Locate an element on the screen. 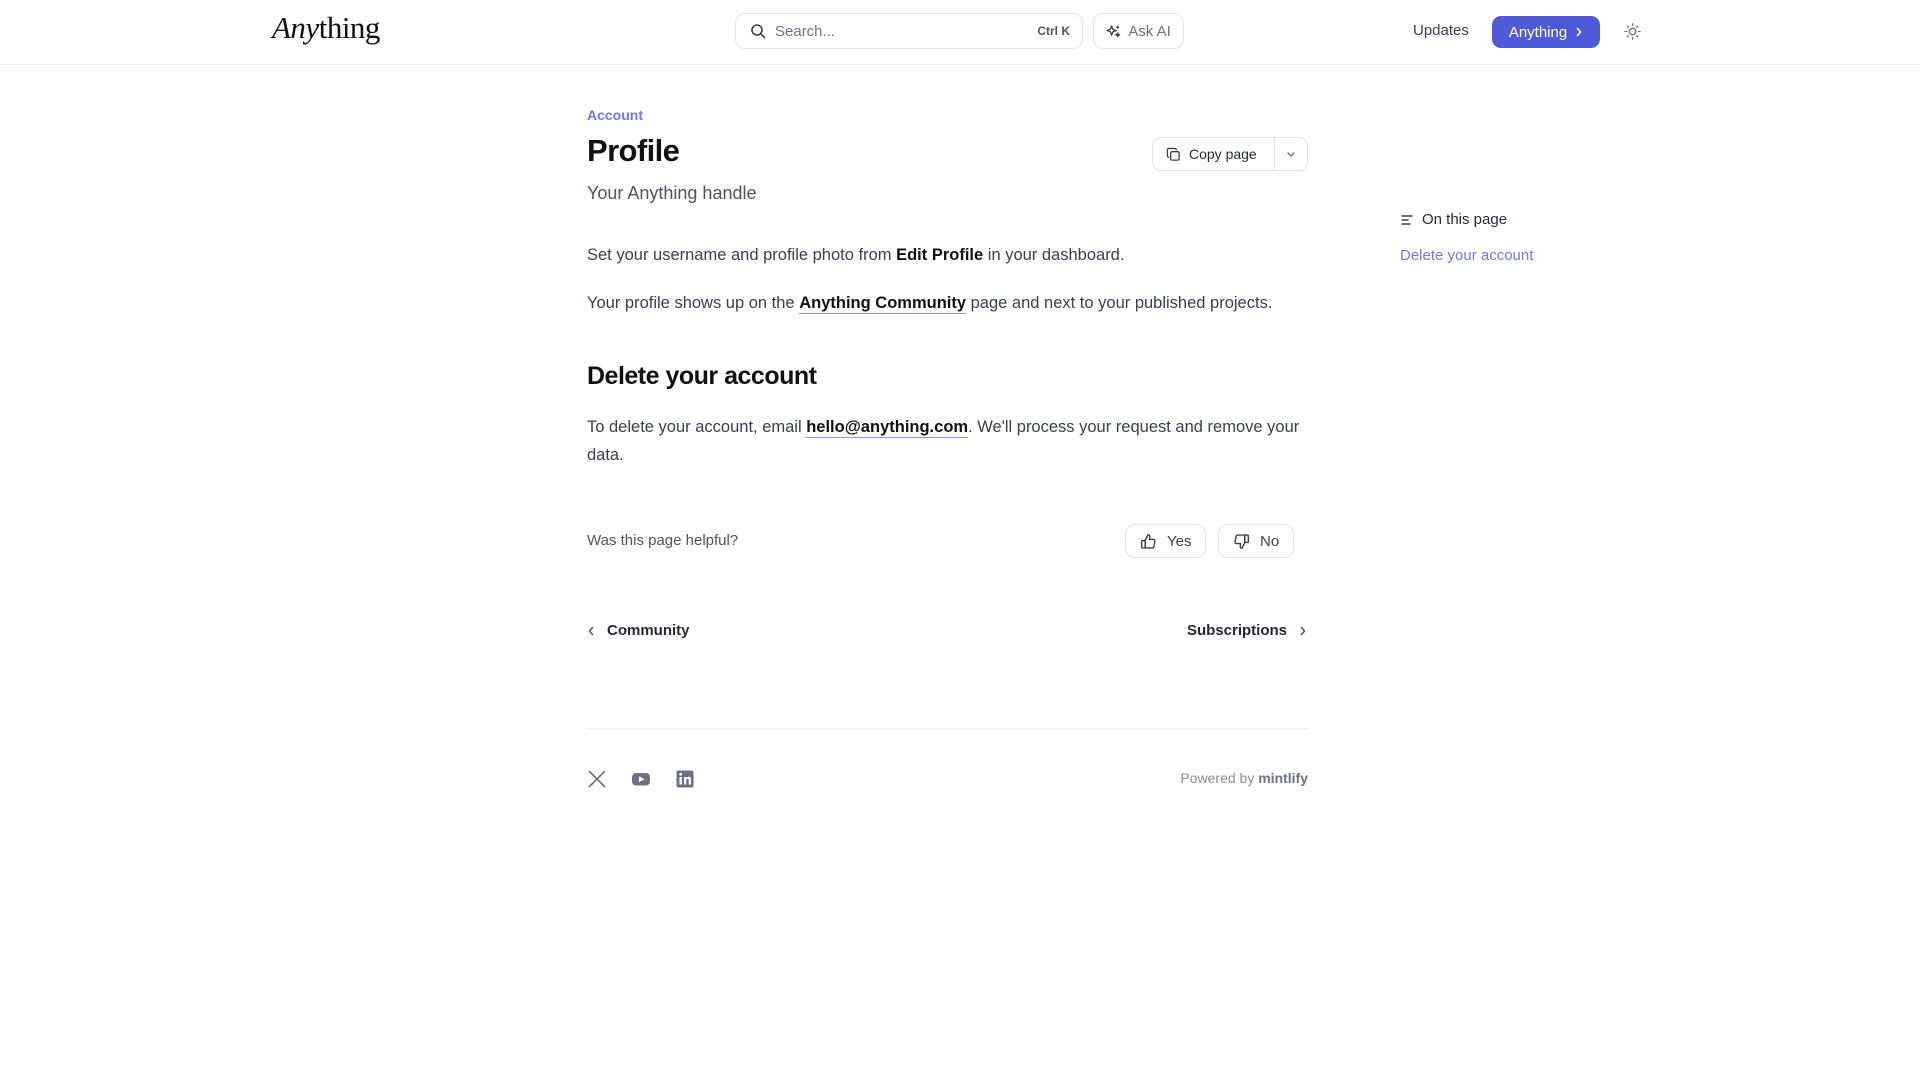  linkedin-icon is located at coordinates (685, 779).